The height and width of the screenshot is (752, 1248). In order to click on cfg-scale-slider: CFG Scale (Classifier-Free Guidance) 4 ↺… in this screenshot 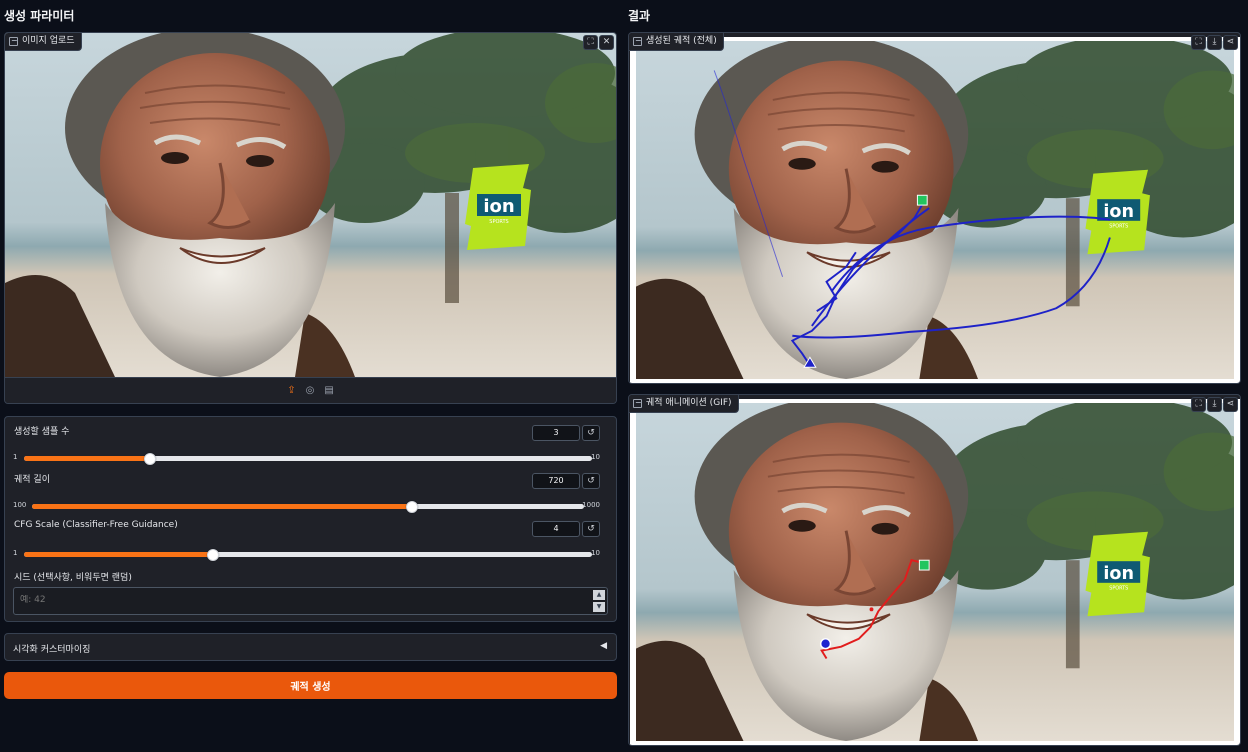, I will do `click(310, 542)`.